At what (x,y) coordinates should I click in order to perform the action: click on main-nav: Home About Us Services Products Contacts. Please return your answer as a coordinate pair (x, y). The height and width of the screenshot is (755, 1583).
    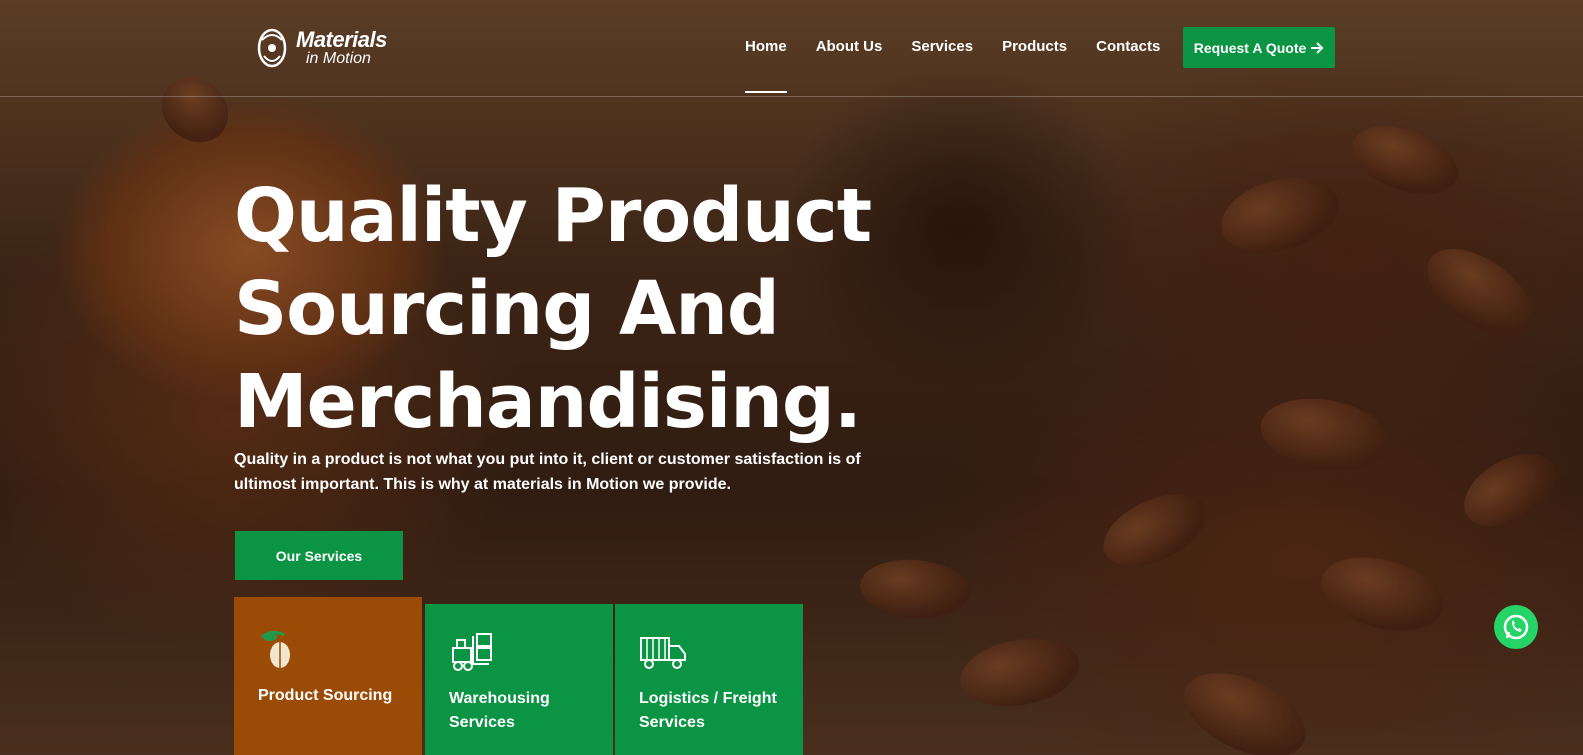
    Looking at the image, I should click on (967, 65).